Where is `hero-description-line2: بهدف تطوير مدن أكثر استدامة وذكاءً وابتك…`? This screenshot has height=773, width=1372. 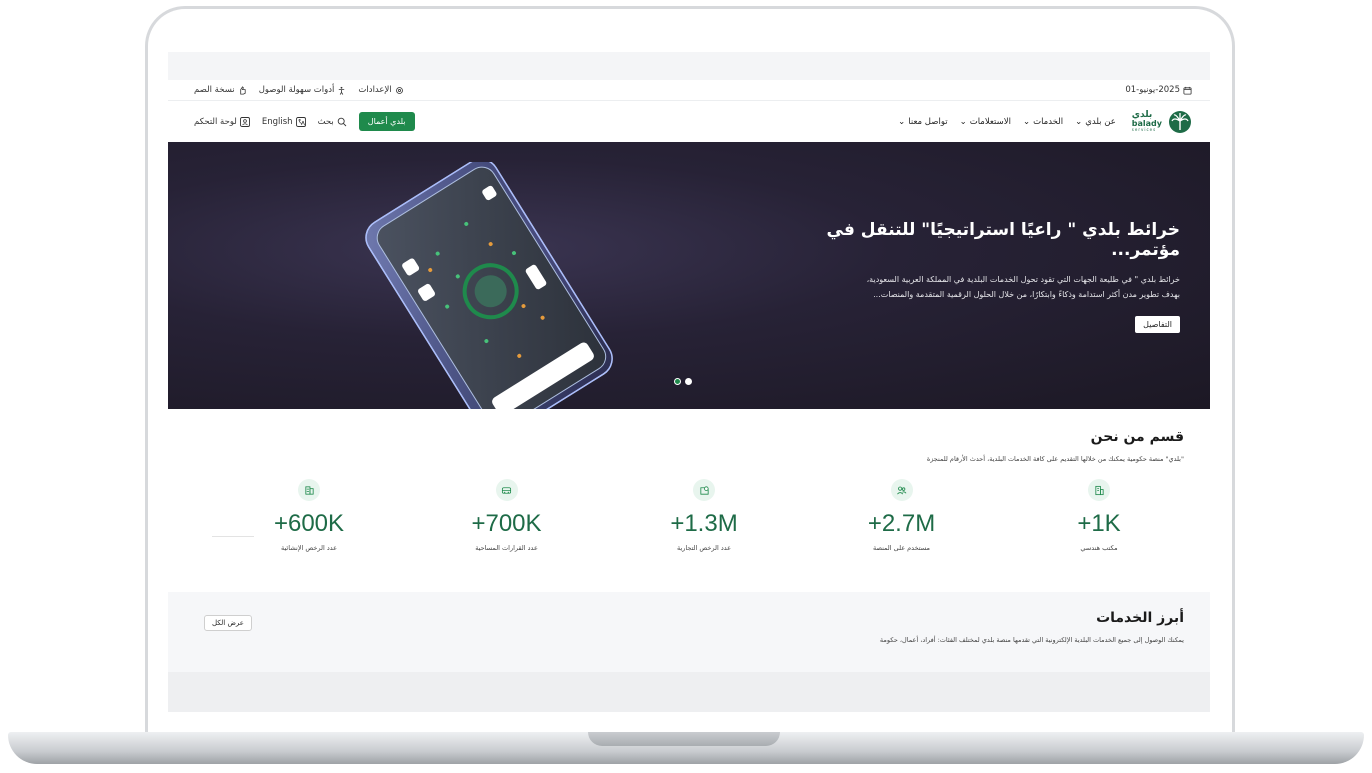 hero-description-line2: بهدف تطوير مدن أكثر استدامة وذكاءً وابتك… is located at coordinates (1026, 294).